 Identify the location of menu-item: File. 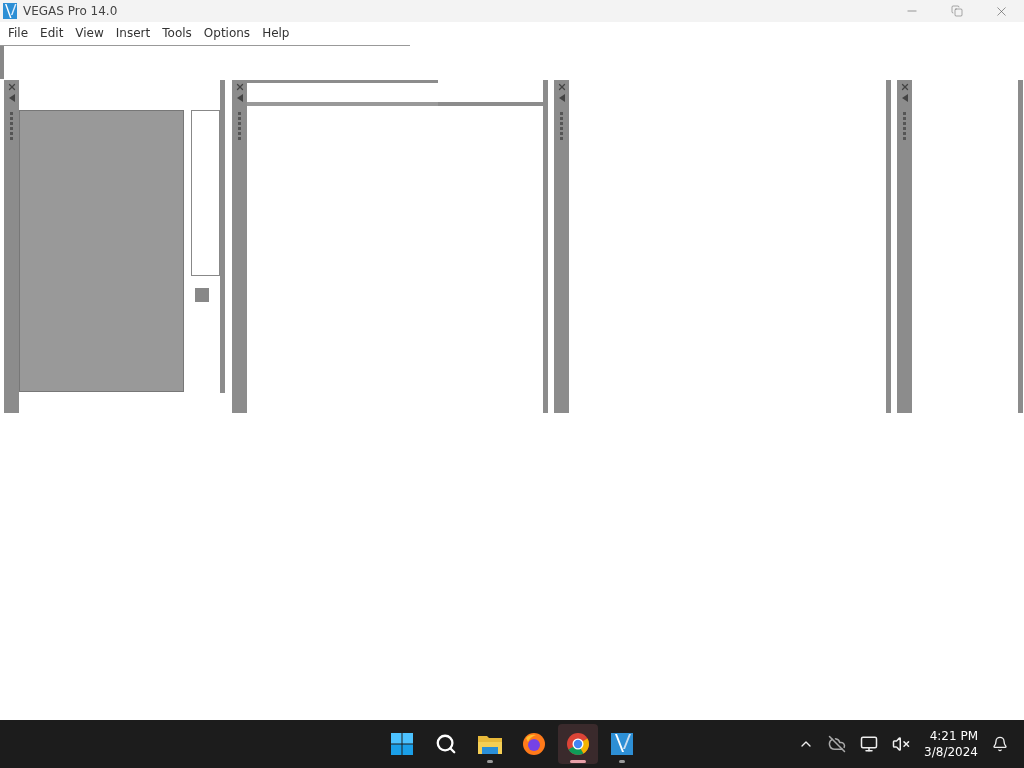
(18, 32).